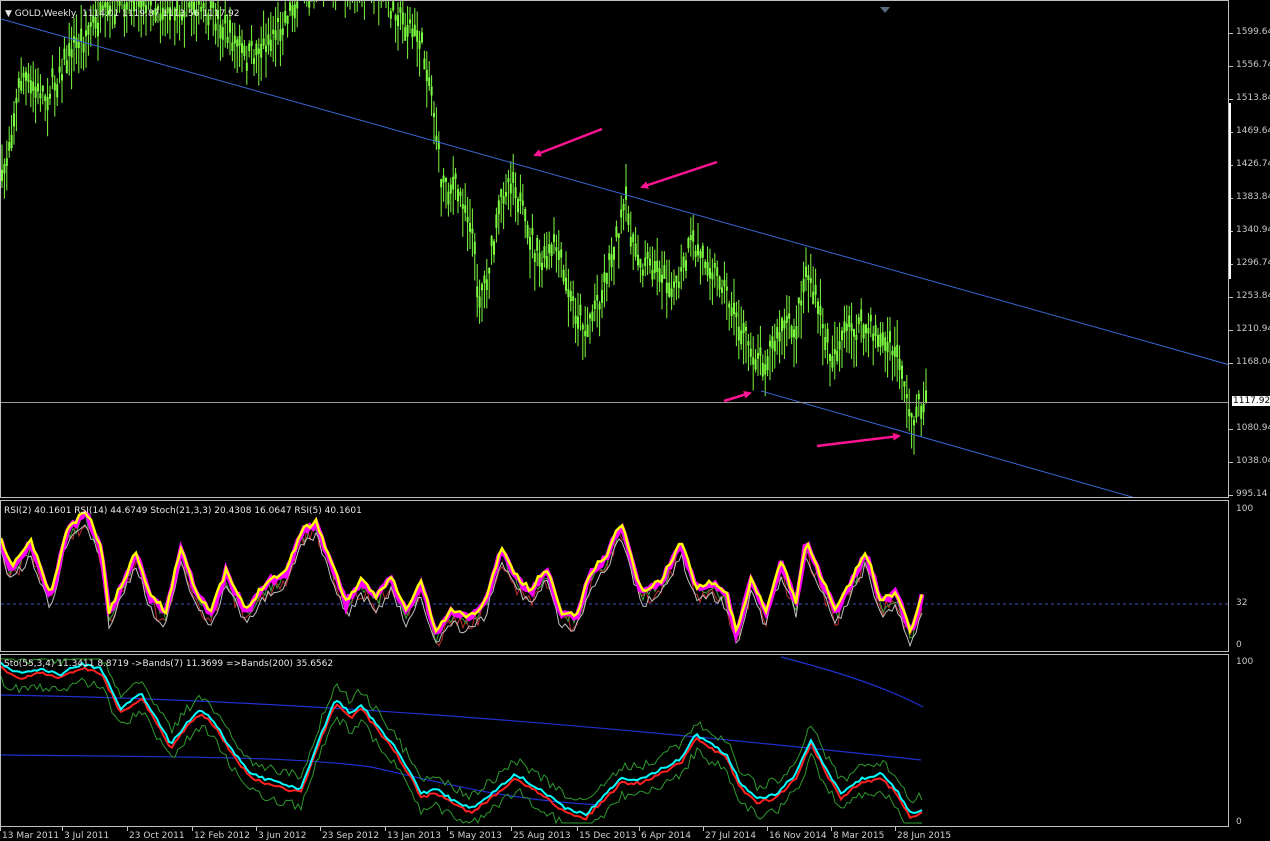  I want to click on chevron-down-icon: ▼, so click(8, 14).